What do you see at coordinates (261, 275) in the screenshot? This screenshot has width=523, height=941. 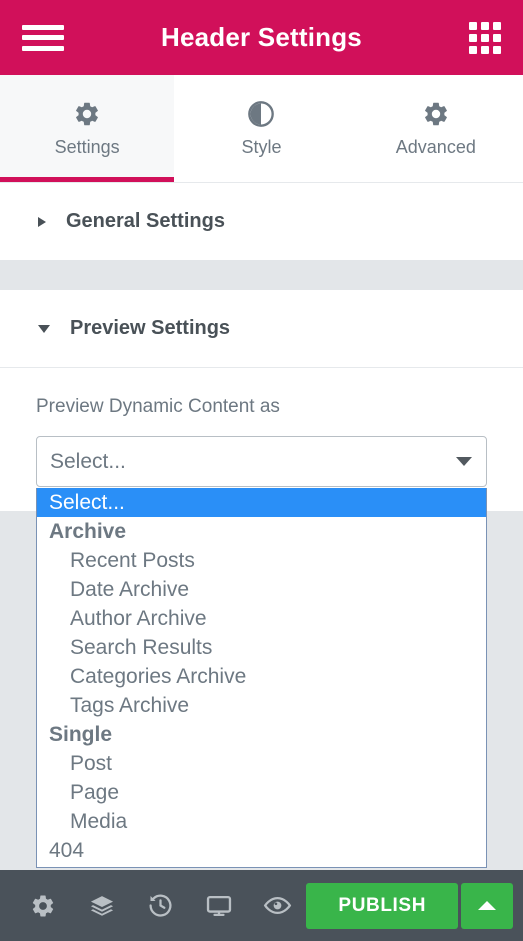 I see `section-divider` at bounding box center [261, 275].